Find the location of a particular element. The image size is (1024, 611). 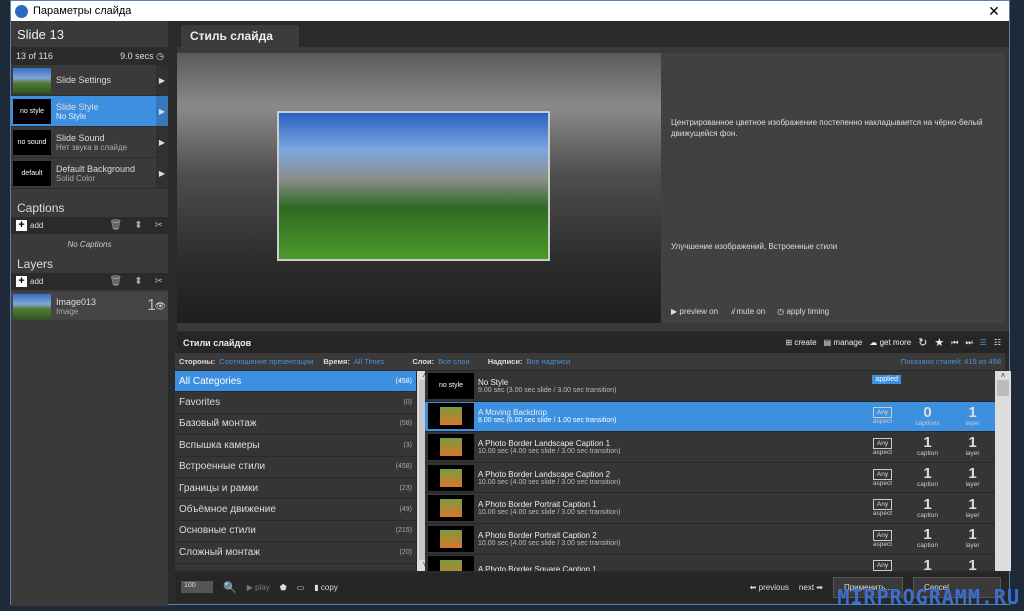

category-name: Объёмное движение is located at coordinates (227, 510).